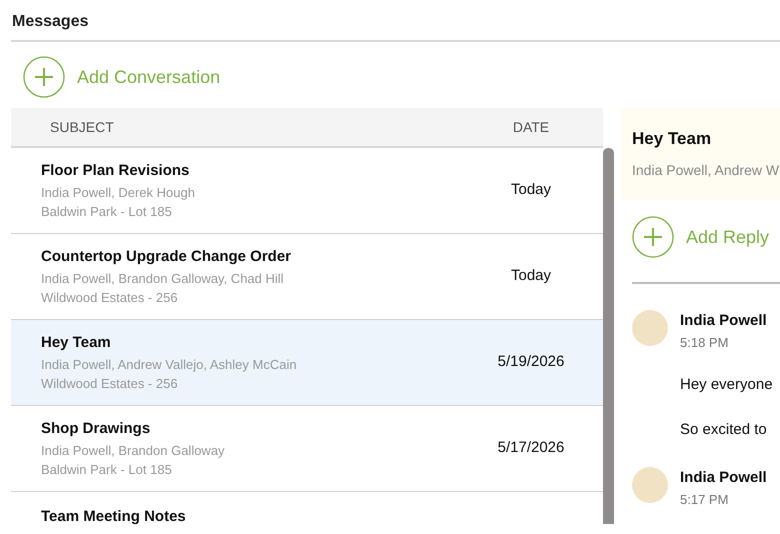 The height and width of the screenshot is (534, 780). I want to click on conversation-subject: Countertop Upgrade Change Order, so click(166, 257).